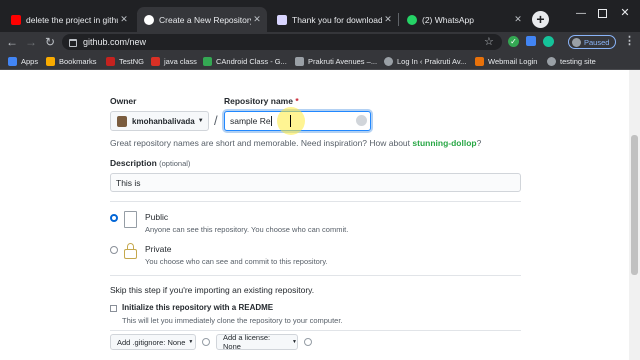 This screenshot has width=640, height=360. Describe the element at coordinates (629, 40) in the screenshot. I see `menu-icon: ⋮` at that location.